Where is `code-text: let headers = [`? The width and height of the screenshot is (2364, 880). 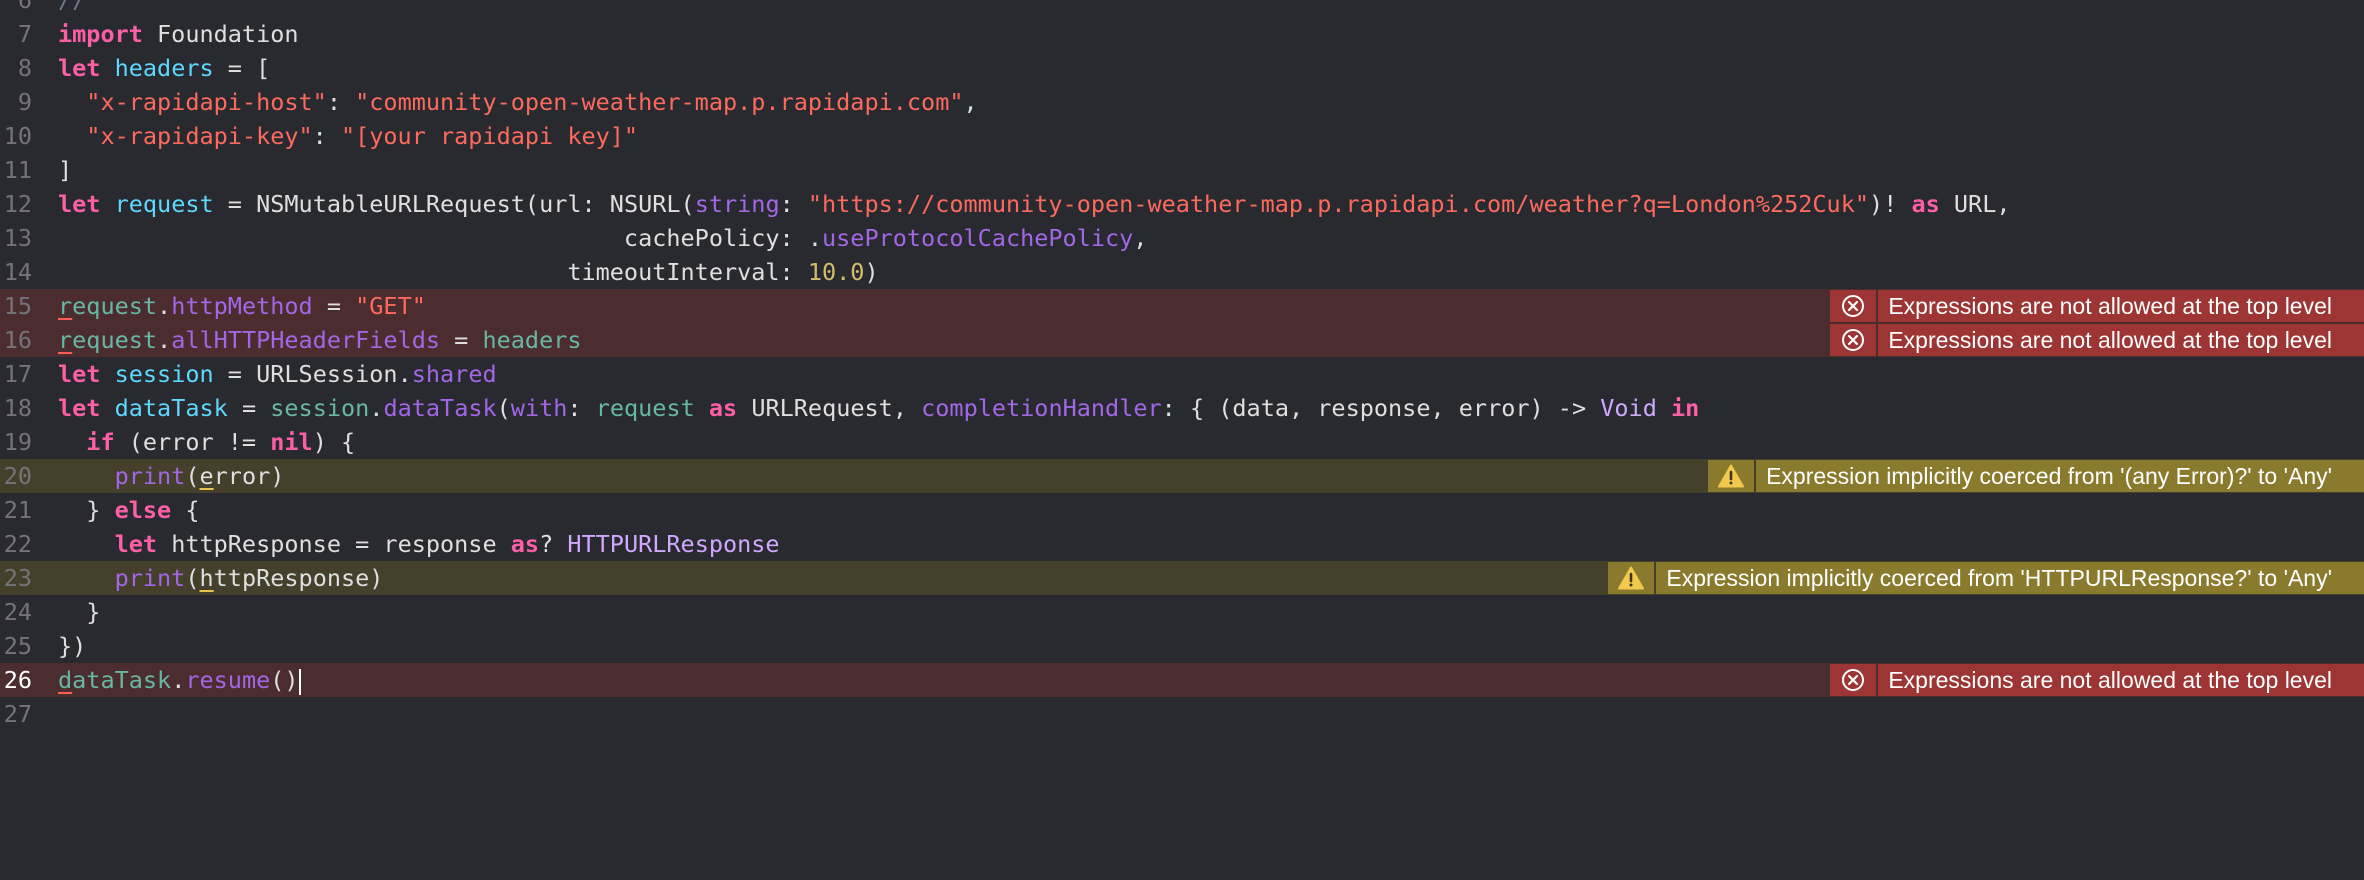 code-text: let headers = [ is located at coordinates (164, 68).